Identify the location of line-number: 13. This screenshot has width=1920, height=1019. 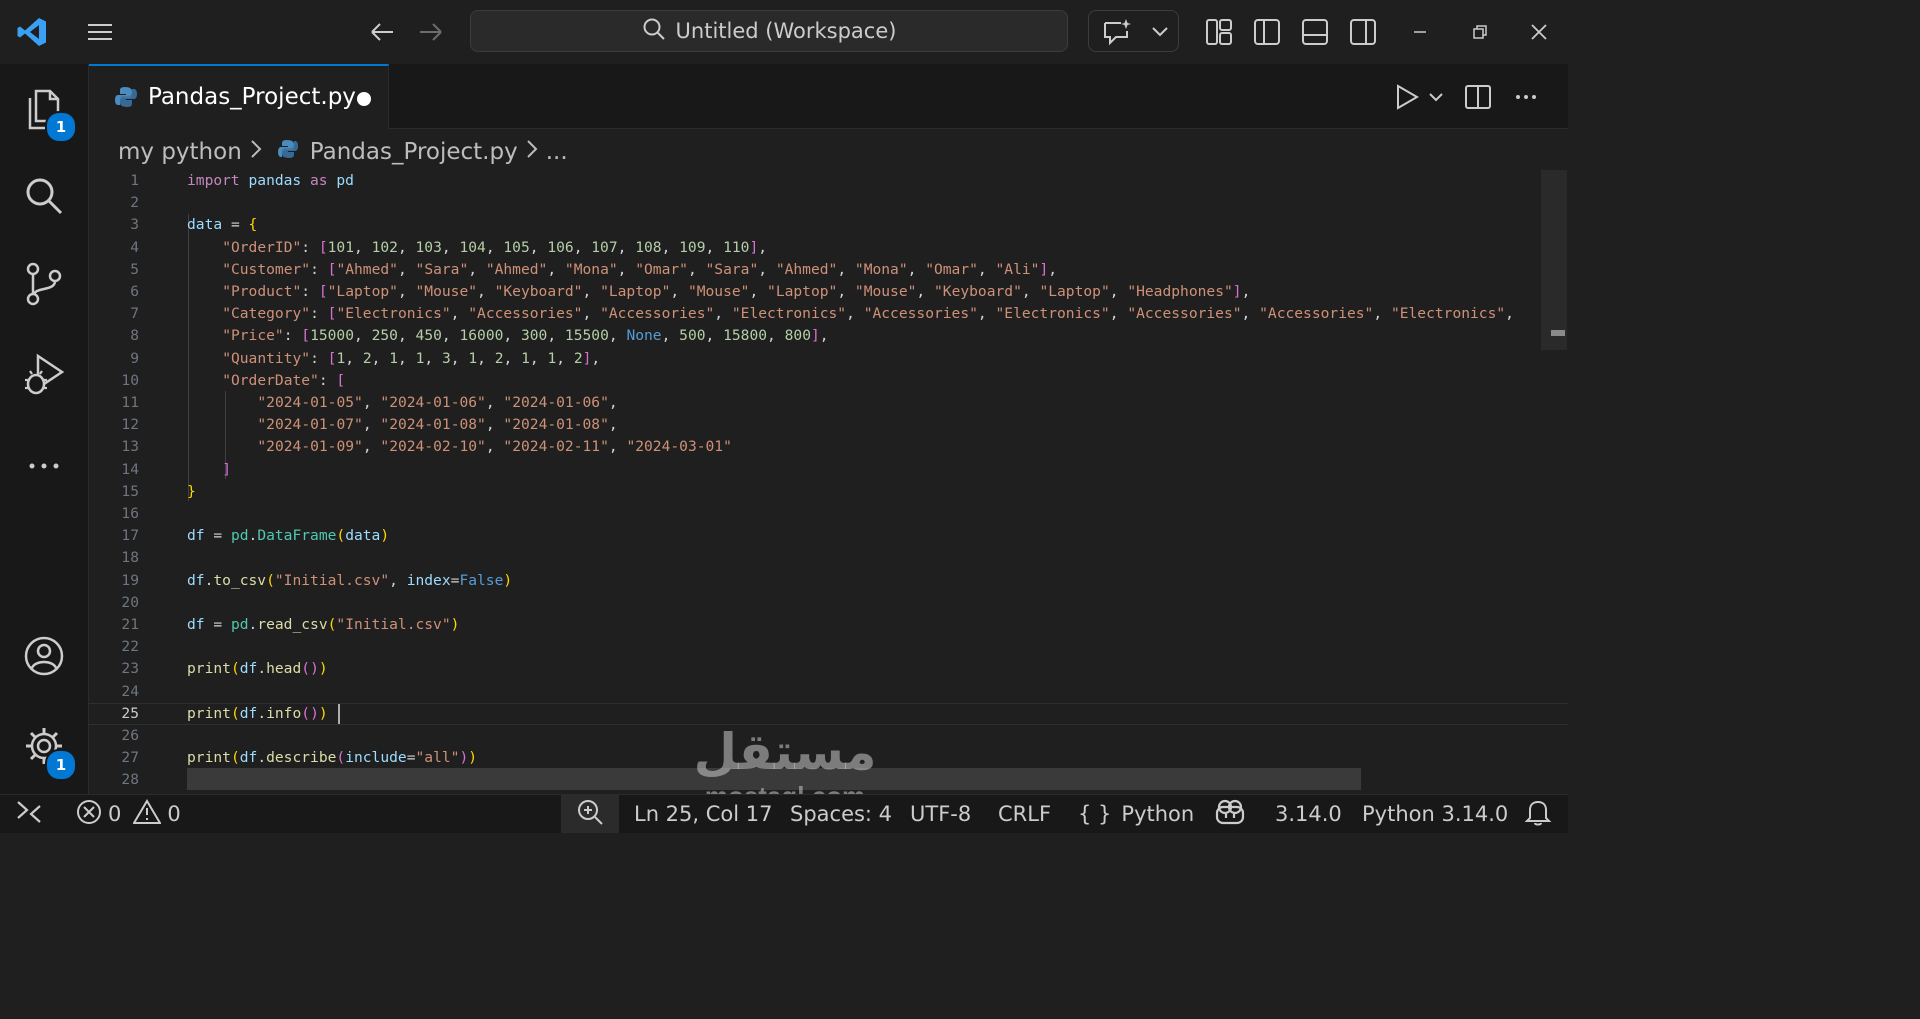
(130, 447).